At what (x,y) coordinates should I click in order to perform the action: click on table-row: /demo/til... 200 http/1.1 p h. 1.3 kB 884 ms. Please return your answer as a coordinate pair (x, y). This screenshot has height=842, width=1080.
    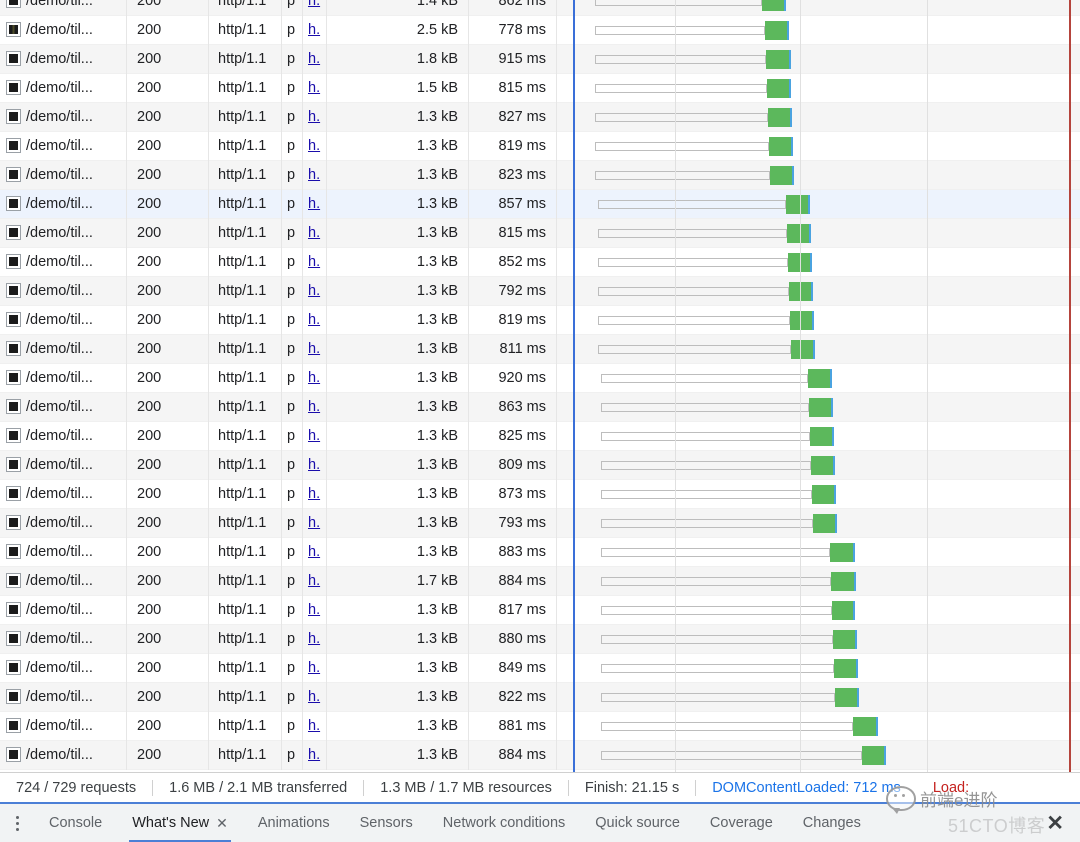
    Looking at the image, I should click on (540, 755).